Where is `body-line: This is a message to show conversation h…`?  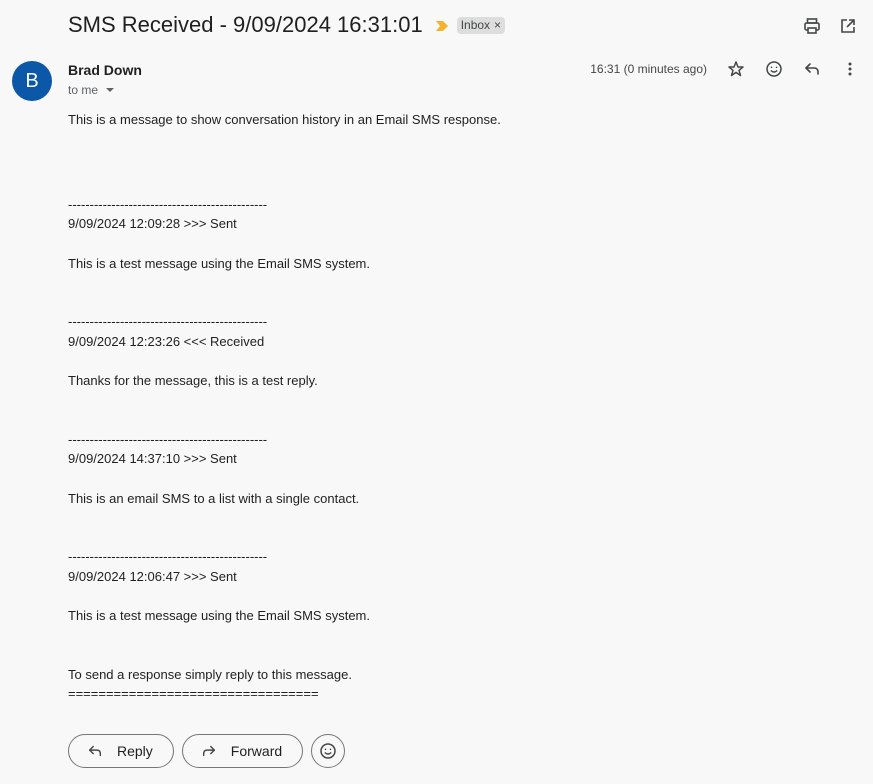
body-line: This is a message to show conversation h… is located at coordinates (284, 119).